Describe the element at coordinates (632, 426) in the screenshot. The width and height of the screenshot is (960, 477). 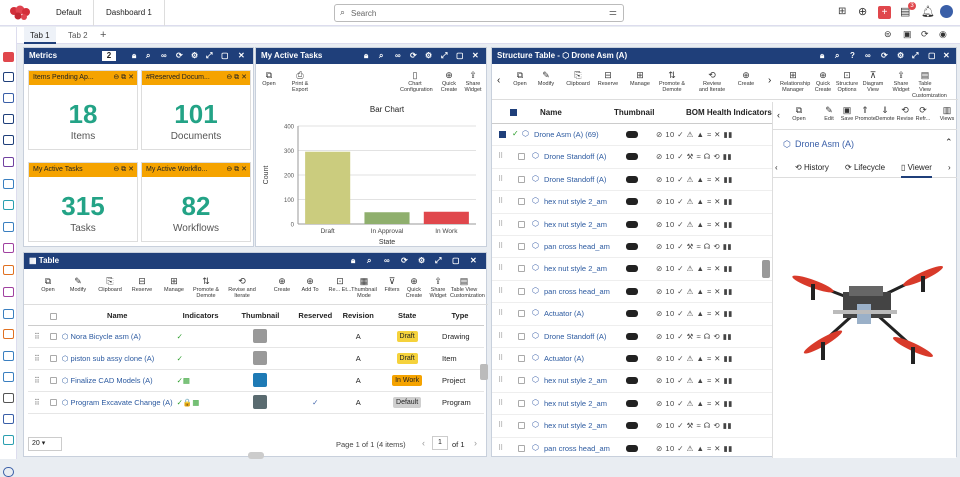
I see `structure-row: ⠿ ⬡ hex nut style 2_am ⊘ 10 ✓ ⚒ ≈ ☊ ⟲ ▮▮` at that location.